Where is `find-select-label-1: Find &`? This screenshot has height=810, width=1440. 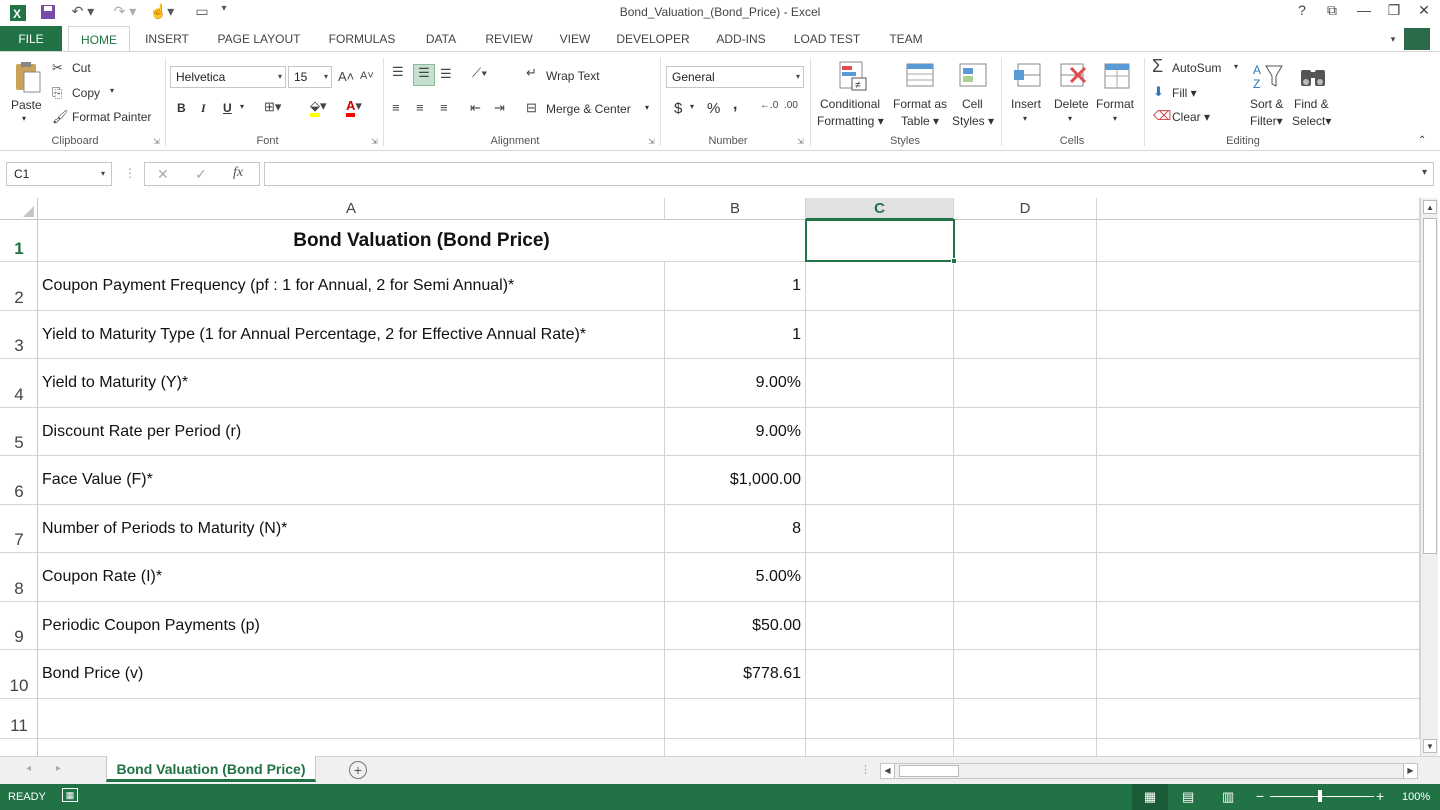
find-select-label-1: Find & is located at coordinates (1311, 104).